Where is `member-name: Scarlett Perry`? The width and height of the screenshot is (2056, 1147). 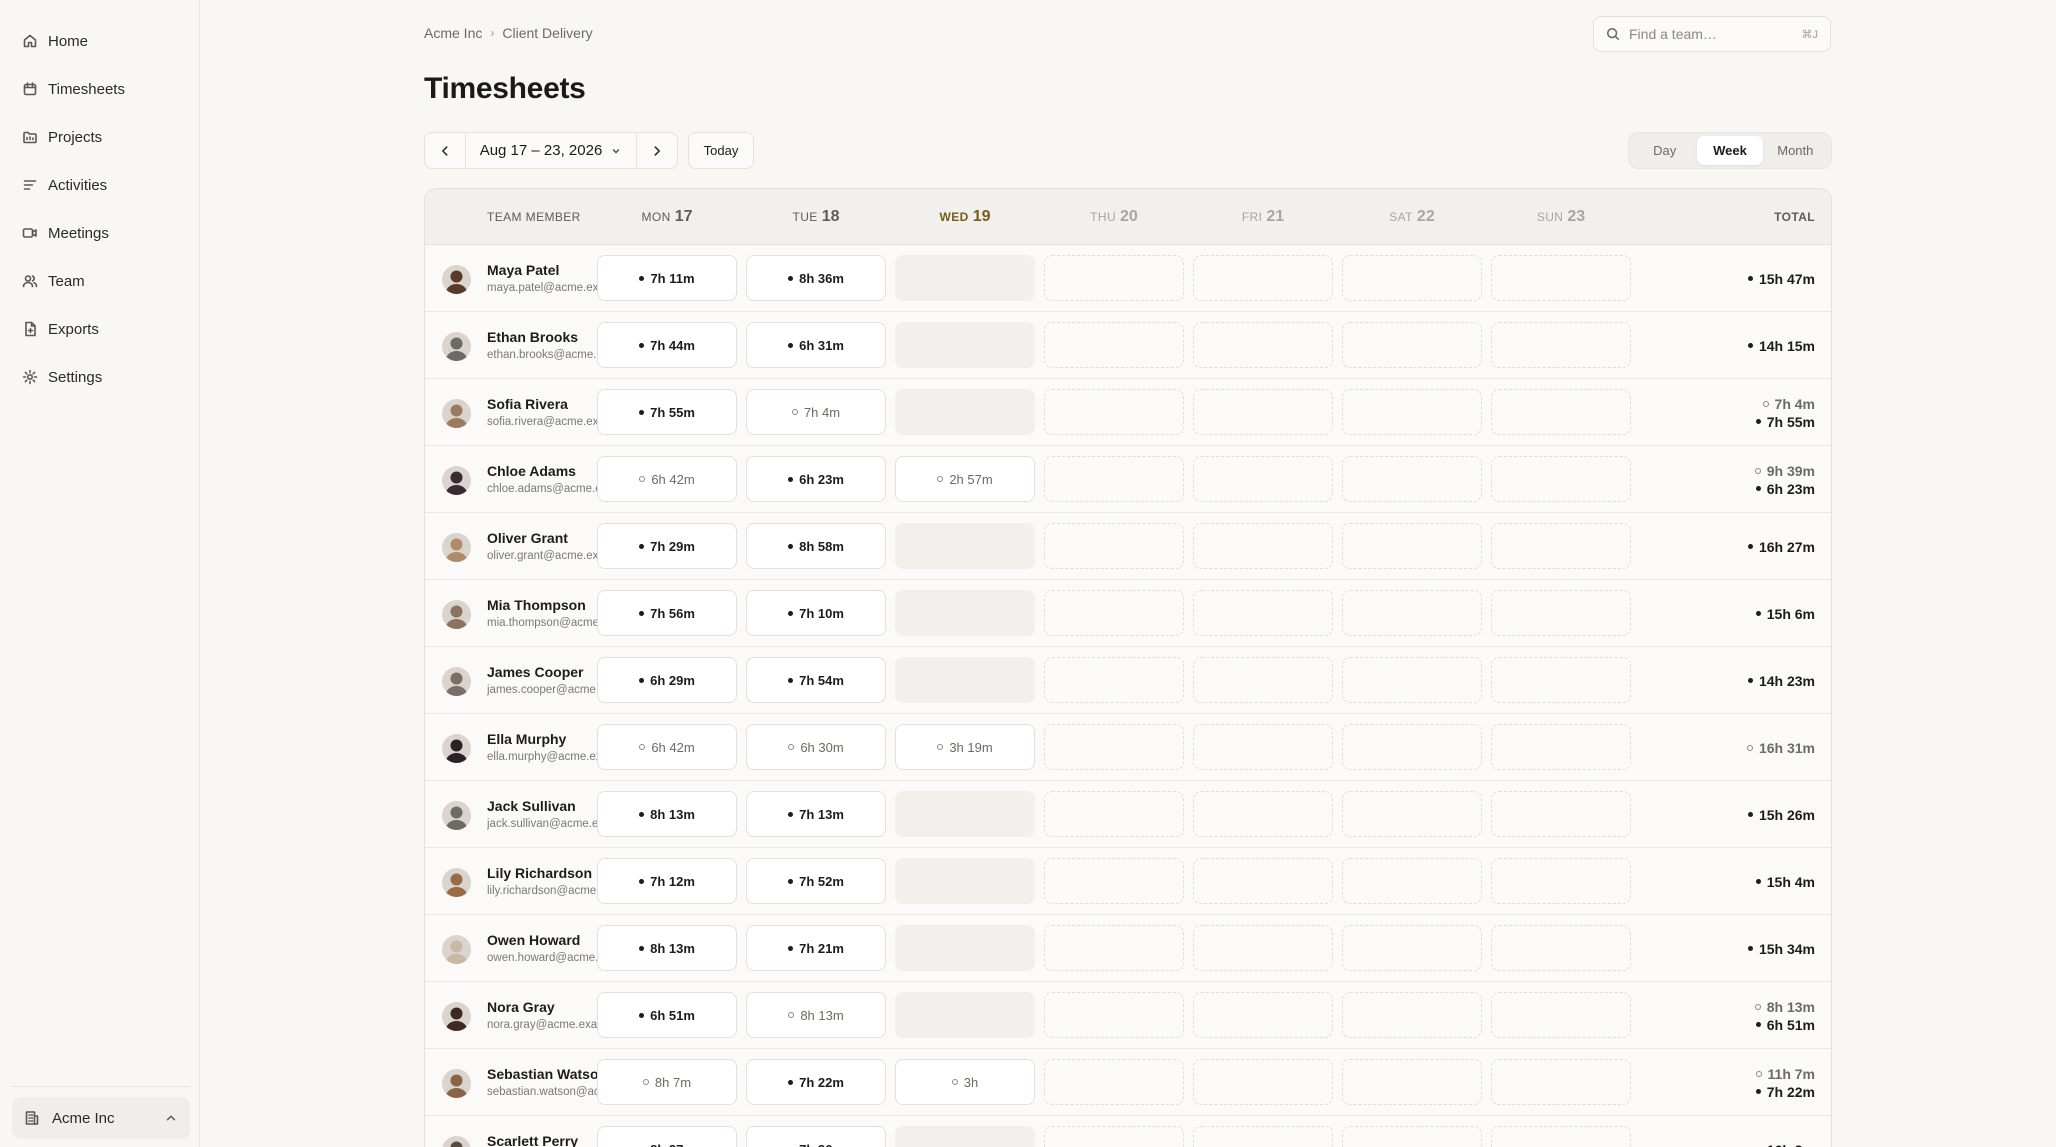
member-name: Scarlett Perry is located at coordinates (532, 1140).